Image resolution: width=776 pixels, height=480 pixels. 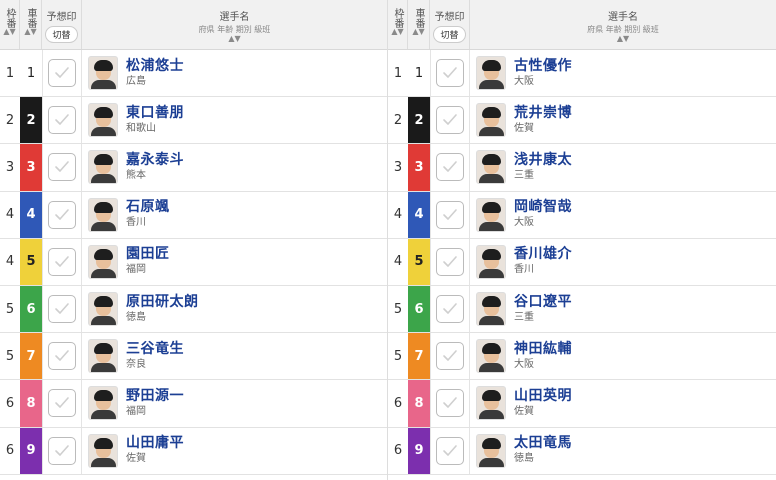 I want to click on player-name-link: 園田匠, so click(x=148, y=254).